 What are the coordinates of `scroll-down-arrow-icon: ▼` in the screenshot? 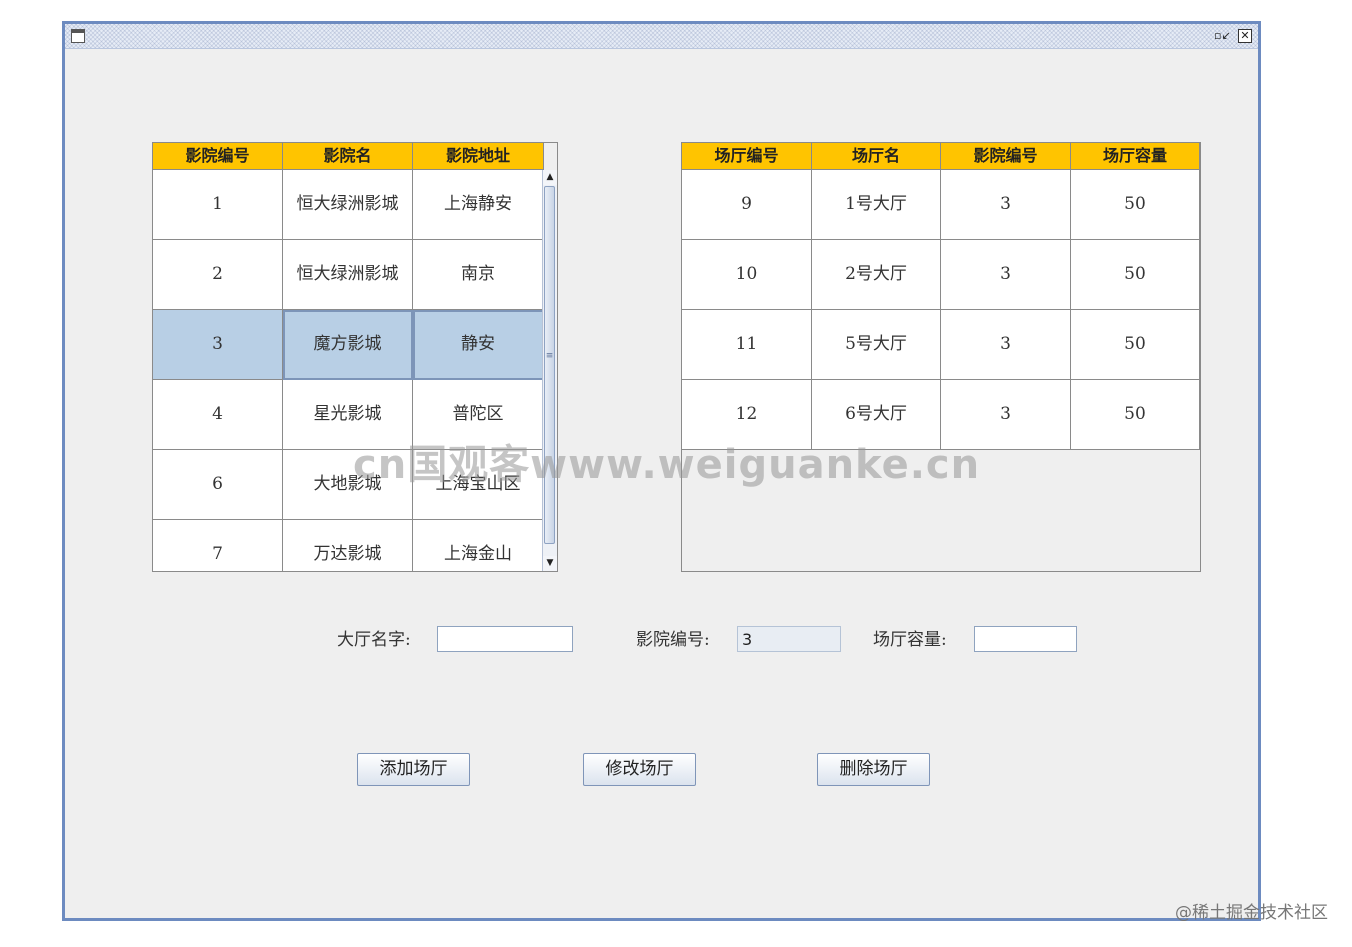 It's located at (550, 563).